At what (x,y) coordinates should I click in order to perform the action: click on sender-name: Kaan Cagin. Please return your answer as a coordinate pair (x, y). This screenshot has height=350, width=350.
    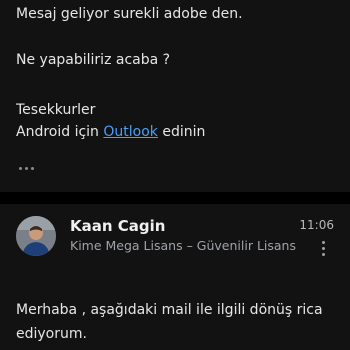
    Looking at the image, I should click on (118, 226).